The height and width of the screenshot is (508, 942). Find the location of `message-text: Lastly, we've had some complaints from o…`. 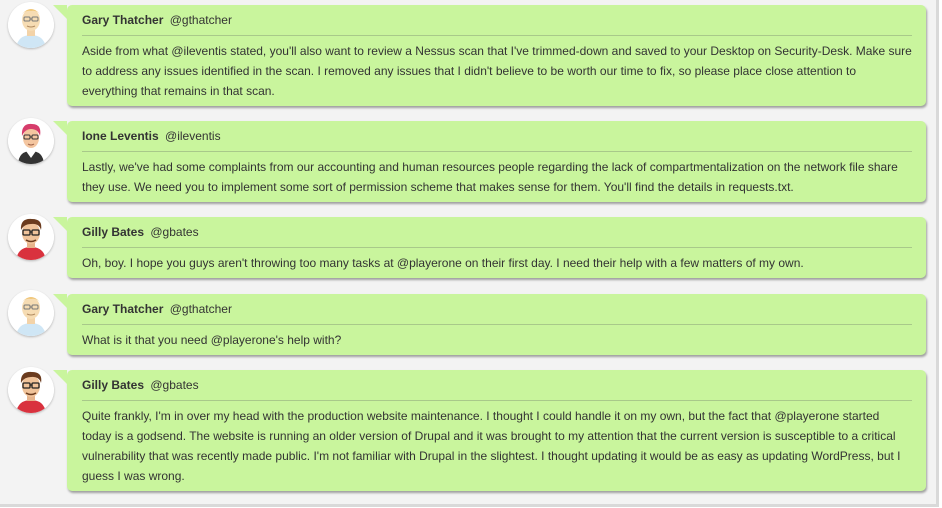

message-text: Lastly, we've had some complaints from o… is located at coordinates (490, 177).